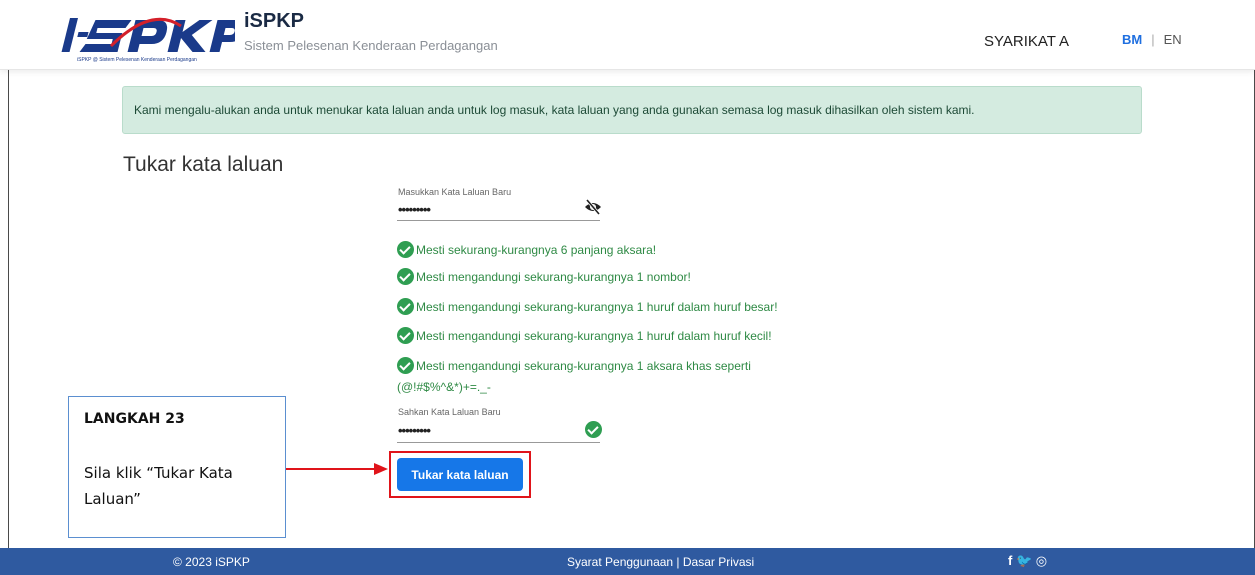 The height and width of the screenshot is (575, 1255). Describe the element at coordinates (1173, 39) in the screenshot. I see `lang-en-link: EN` at that location.